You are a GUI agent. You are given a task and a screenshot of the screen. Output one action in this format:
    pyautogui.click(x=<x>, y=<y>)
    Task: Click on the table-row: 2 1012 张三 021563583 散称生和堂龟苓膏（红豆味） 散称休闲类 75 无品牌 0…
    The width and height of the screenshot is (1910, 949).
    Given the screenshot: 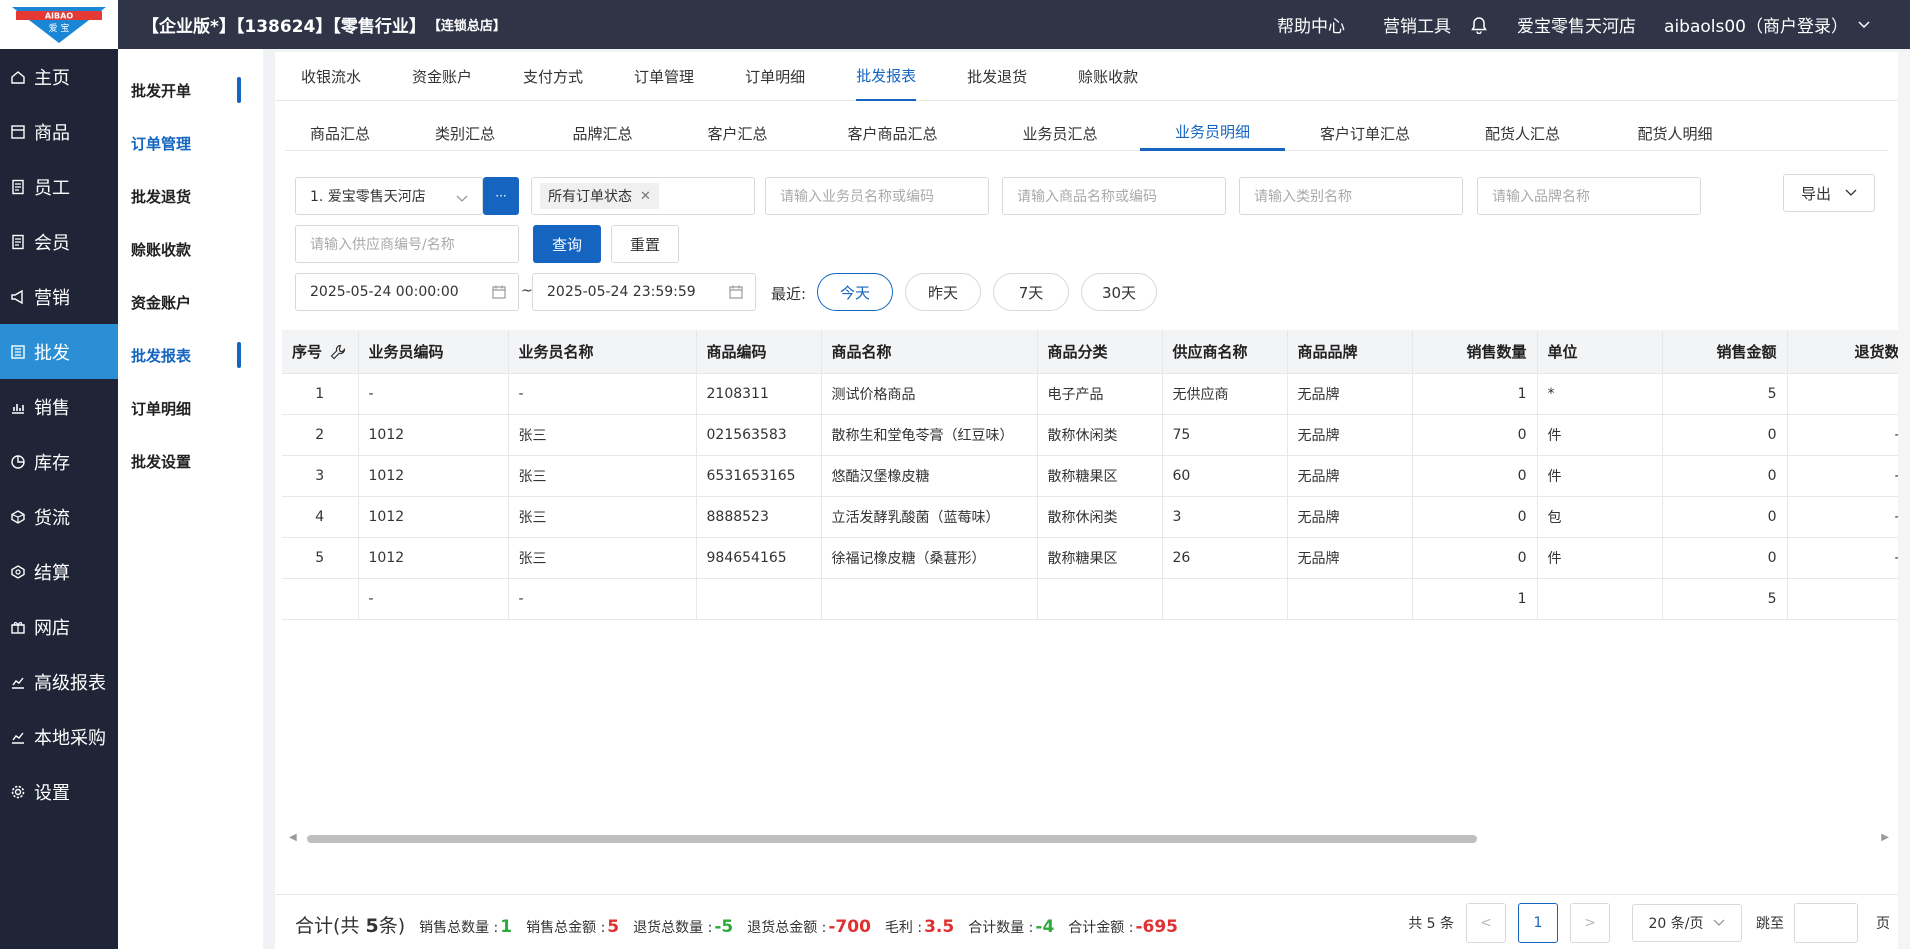 What is the action you would take?
    pyautogui.click(x=1096, y=435)
    